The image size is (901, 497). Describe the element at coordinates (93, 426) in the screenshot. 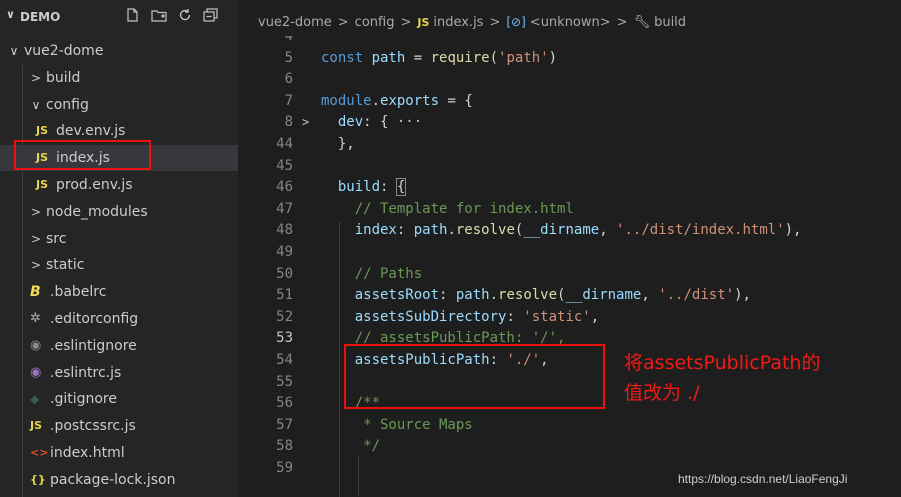

I see `tree-item-label: .postcssrc.js` at that location.